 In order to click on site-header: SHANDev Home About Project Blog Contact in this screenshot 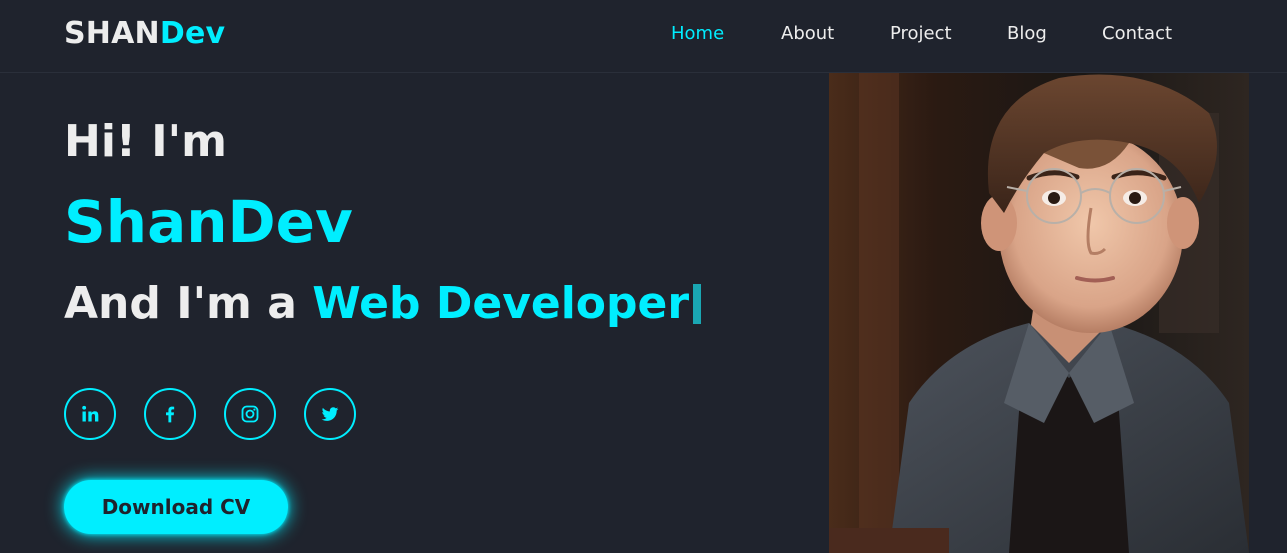, I will do `click(643, 36)`.